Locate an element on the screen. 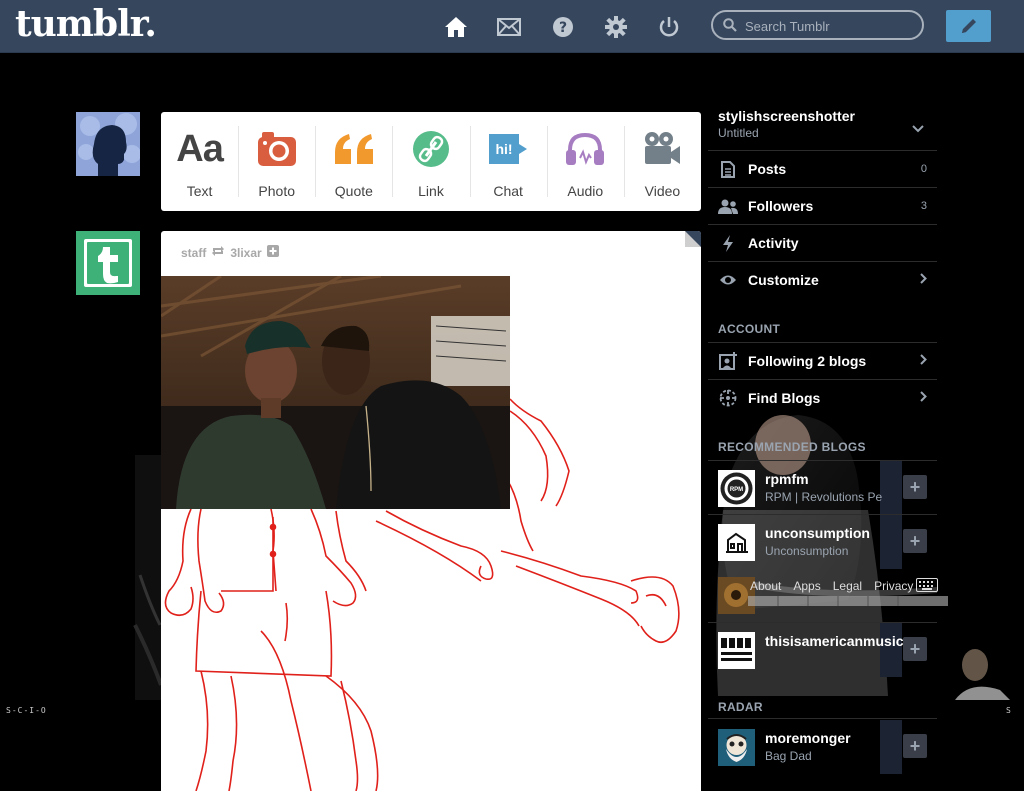 The width and height of the screenshot is (1024, 791). post-type-video: Video is located at coordinates (662, 161).